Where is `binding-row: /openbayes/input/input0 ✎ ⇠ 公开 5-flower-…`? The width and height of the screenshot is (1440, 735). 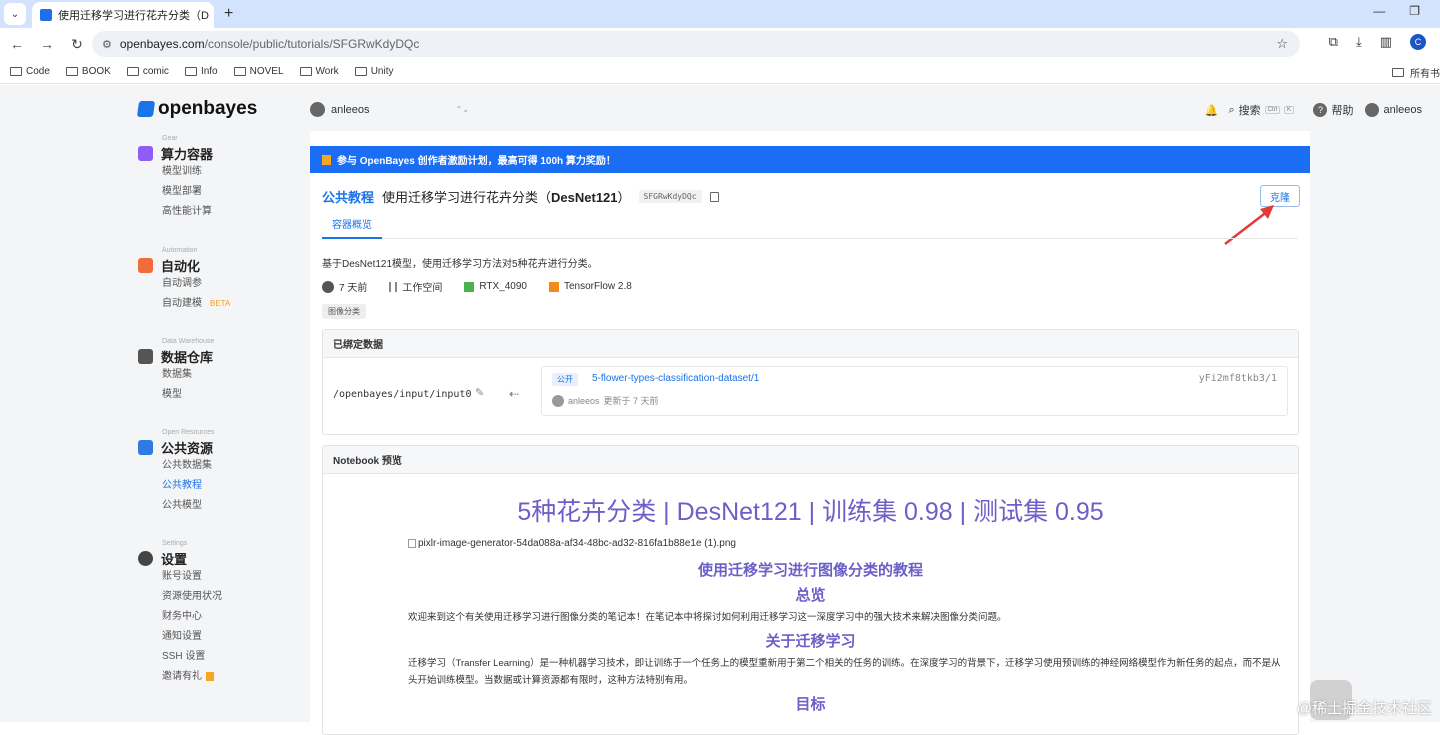 binding-row: /openbayes/input/input0 ✎ ⇠ 公开 5-flower-… is located at coordinates (810, 393).